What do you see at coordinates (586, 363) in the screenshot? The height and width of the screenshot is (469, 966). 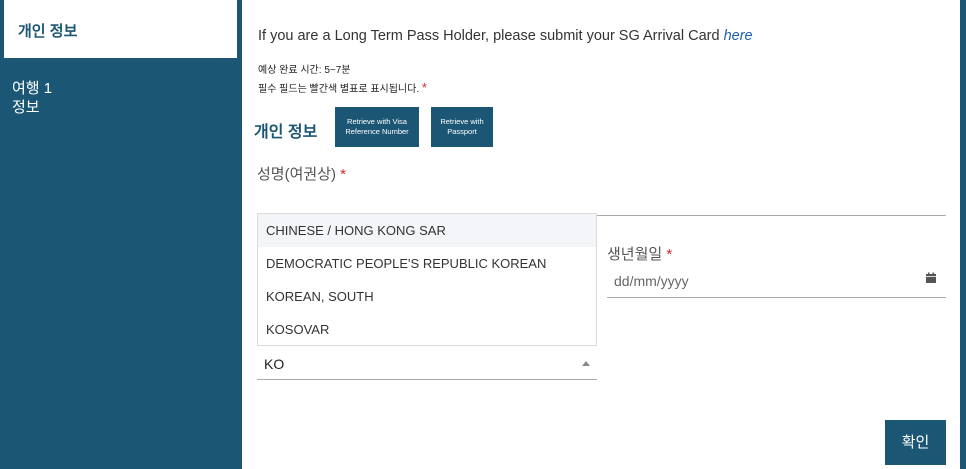 I see `chevron-up-icon` at bounding box center [586, 363].